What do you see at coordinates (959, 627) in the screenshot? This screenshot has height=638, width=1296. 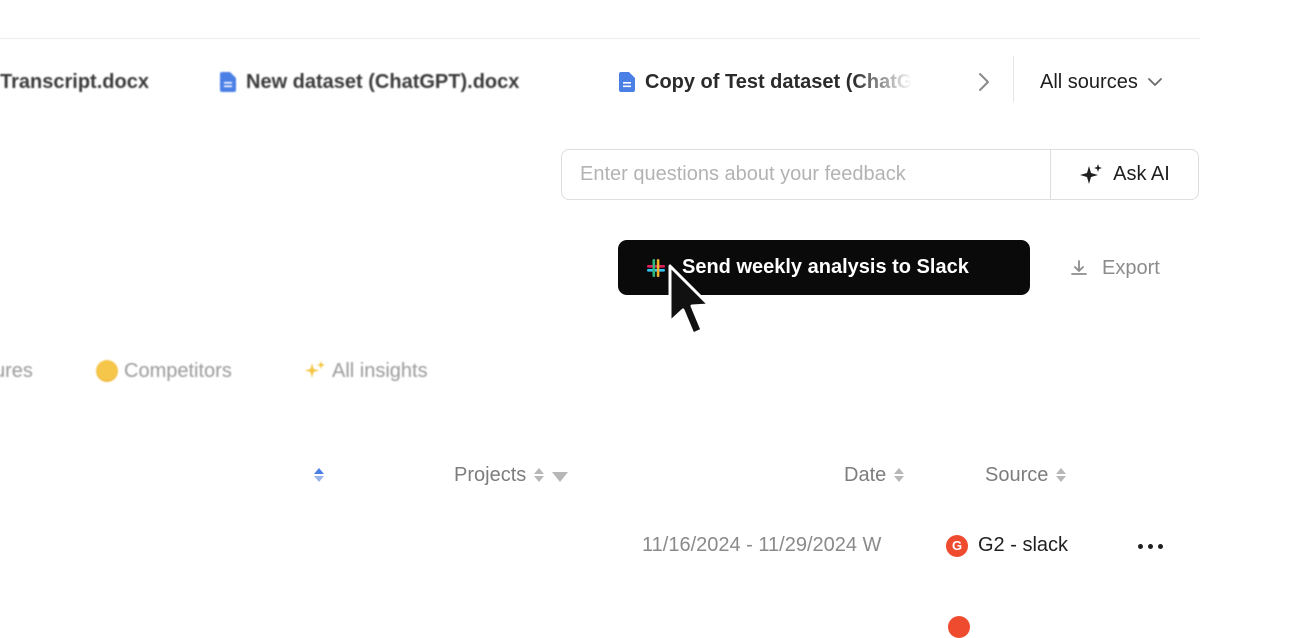 I see `g2-logo-icon` at bounding box center [959, 627].